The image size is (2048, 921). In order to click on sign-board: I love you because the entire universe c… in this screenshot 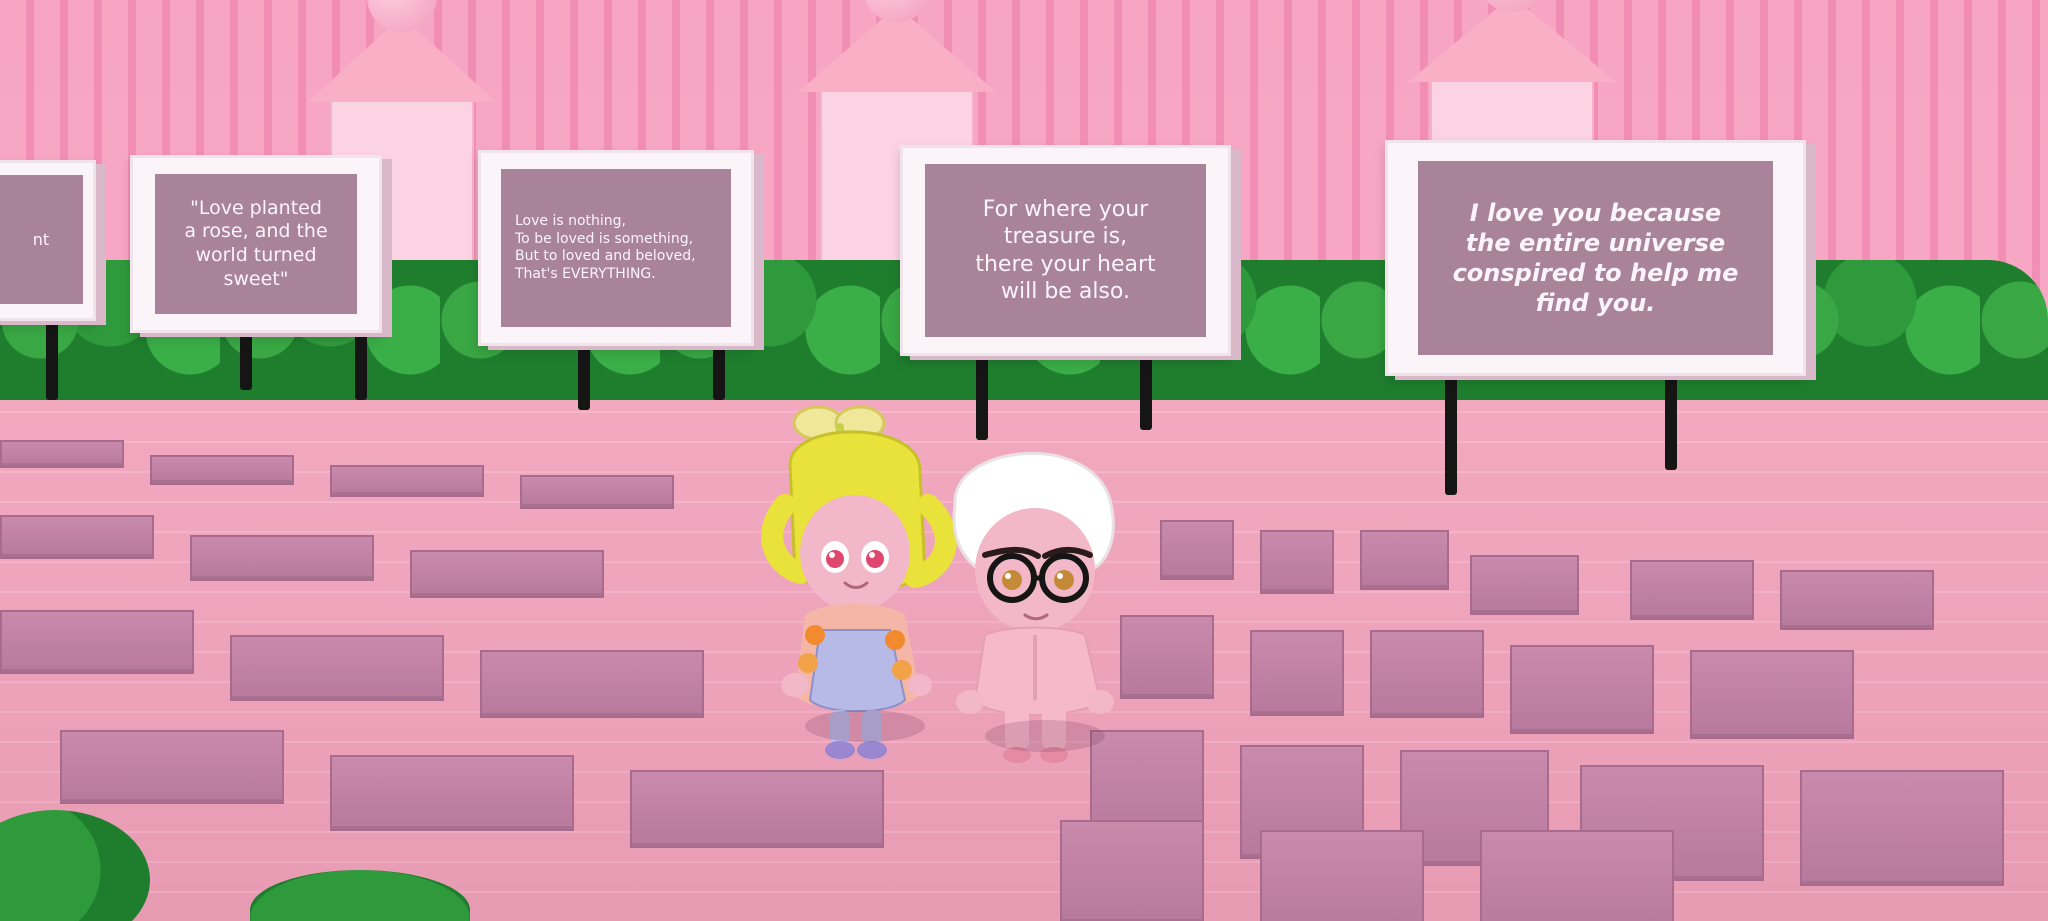, I will do `click(1595, 258)`.